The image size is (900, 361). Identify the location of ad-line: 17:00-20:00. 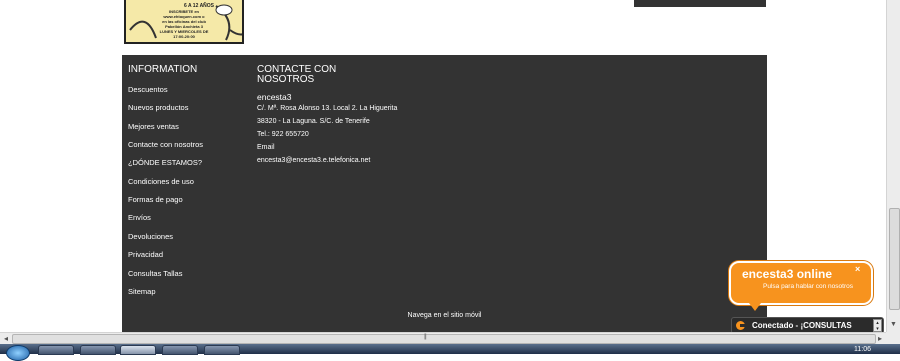
(184, 36).